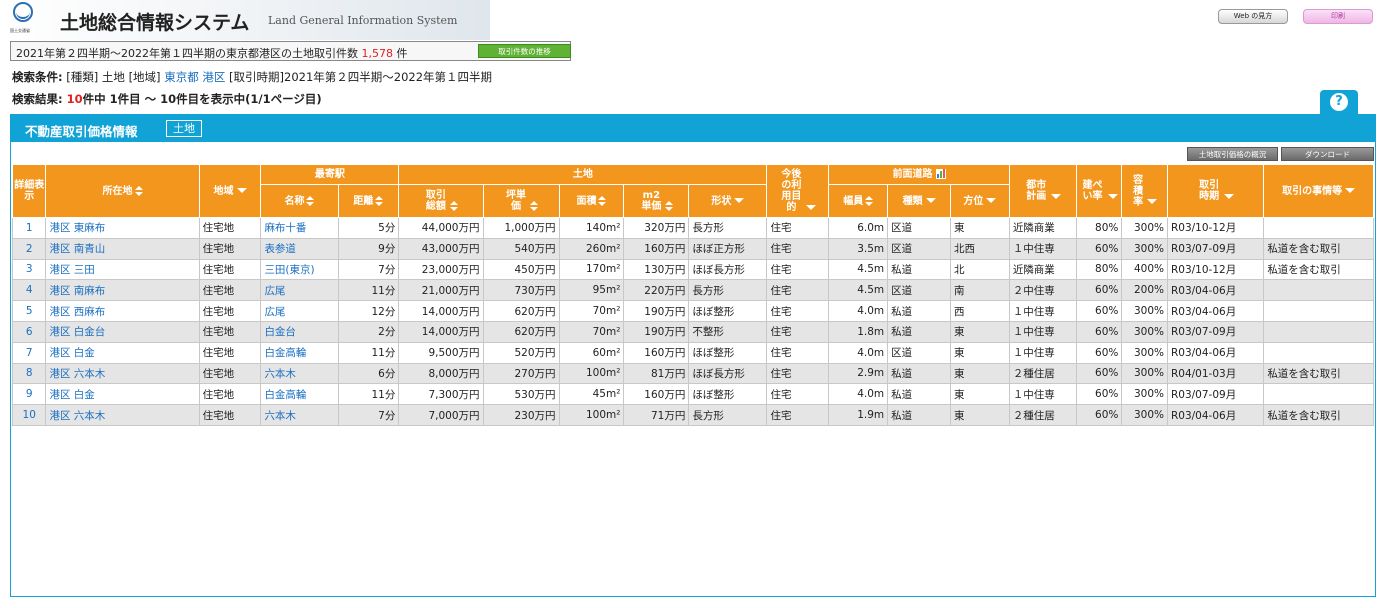 The width and height of the screenshot is (1383, 608). Describe the element at coordinates (591, 201) in the screenshot. I see `col-area: 面積` at that location.